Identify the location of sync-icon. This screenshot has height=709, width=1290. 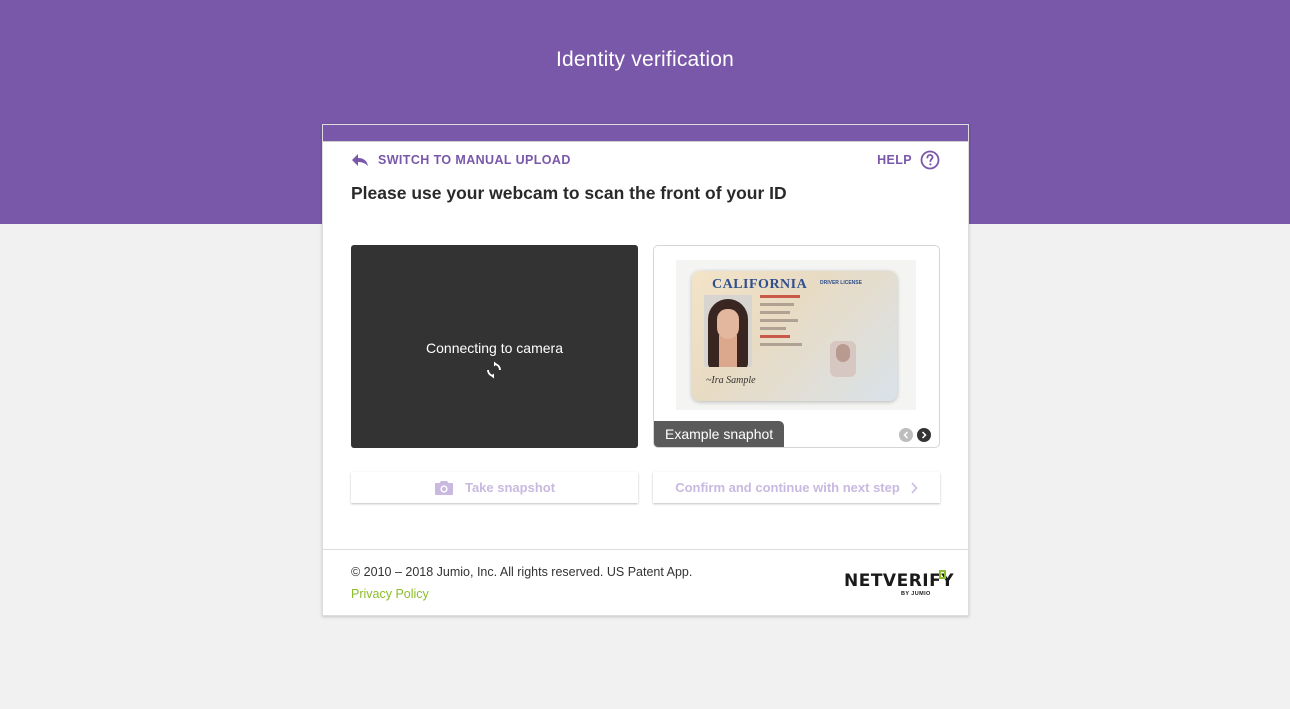
(494, 370).